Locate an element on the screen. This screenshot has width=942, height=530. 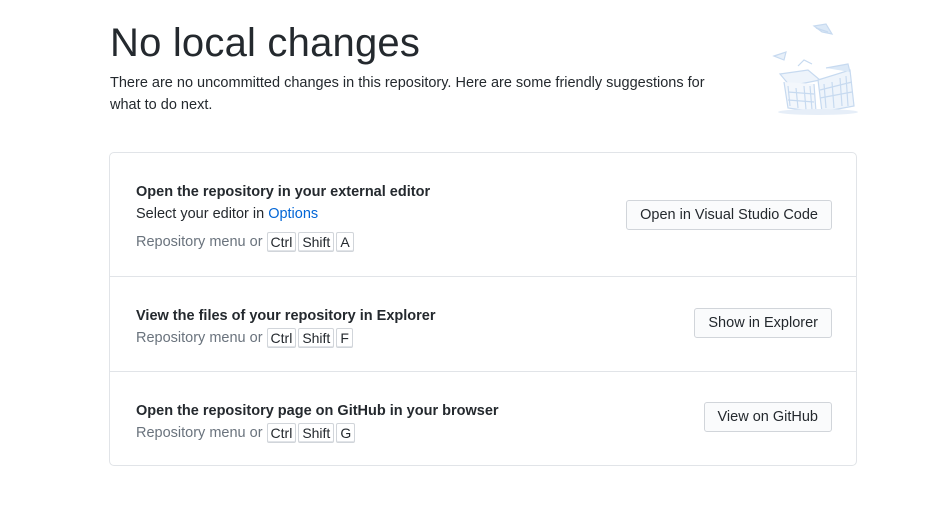
options-link: Options is located at coordinates (293, 214).